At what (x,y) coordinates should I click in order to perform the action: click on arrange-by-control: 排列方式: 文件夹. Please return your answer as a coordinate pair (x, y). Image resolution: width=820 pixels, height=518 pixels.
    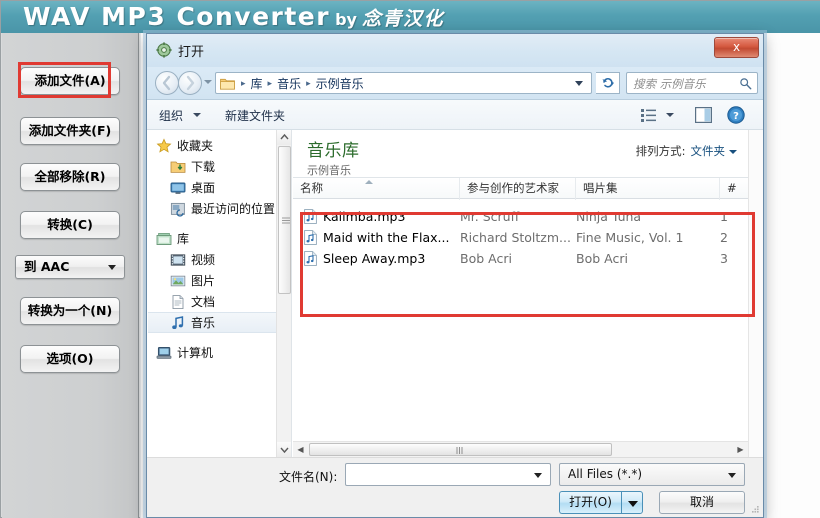
    Looking at the image, I should click on (686, 151).